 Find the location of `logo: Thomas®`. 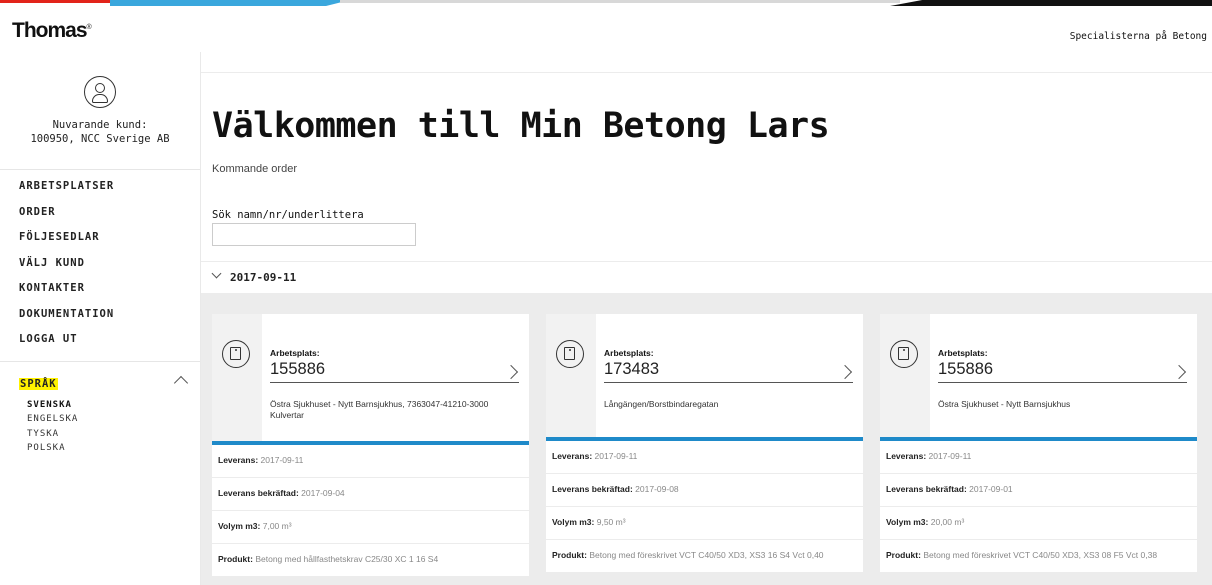

logo: Thomas® is located at coordinates (52, 31).